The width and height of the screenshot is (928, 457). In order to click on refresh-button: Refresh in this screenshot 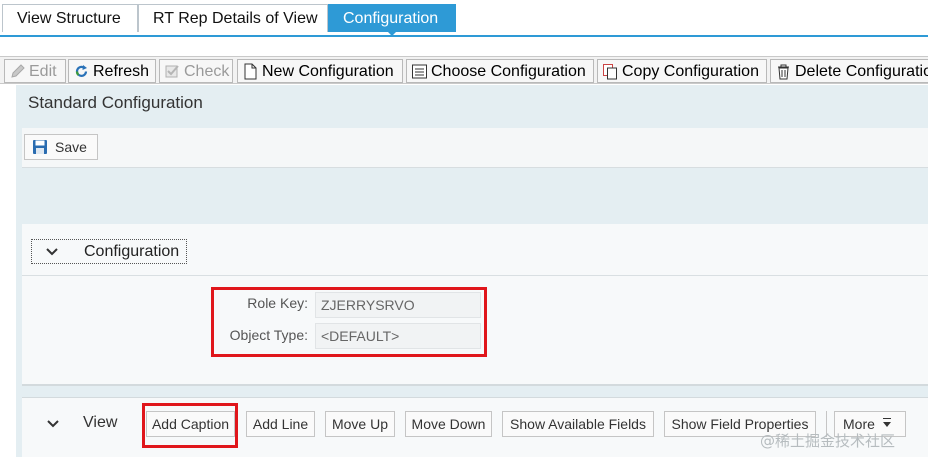, I will do `click(112, 71)`.